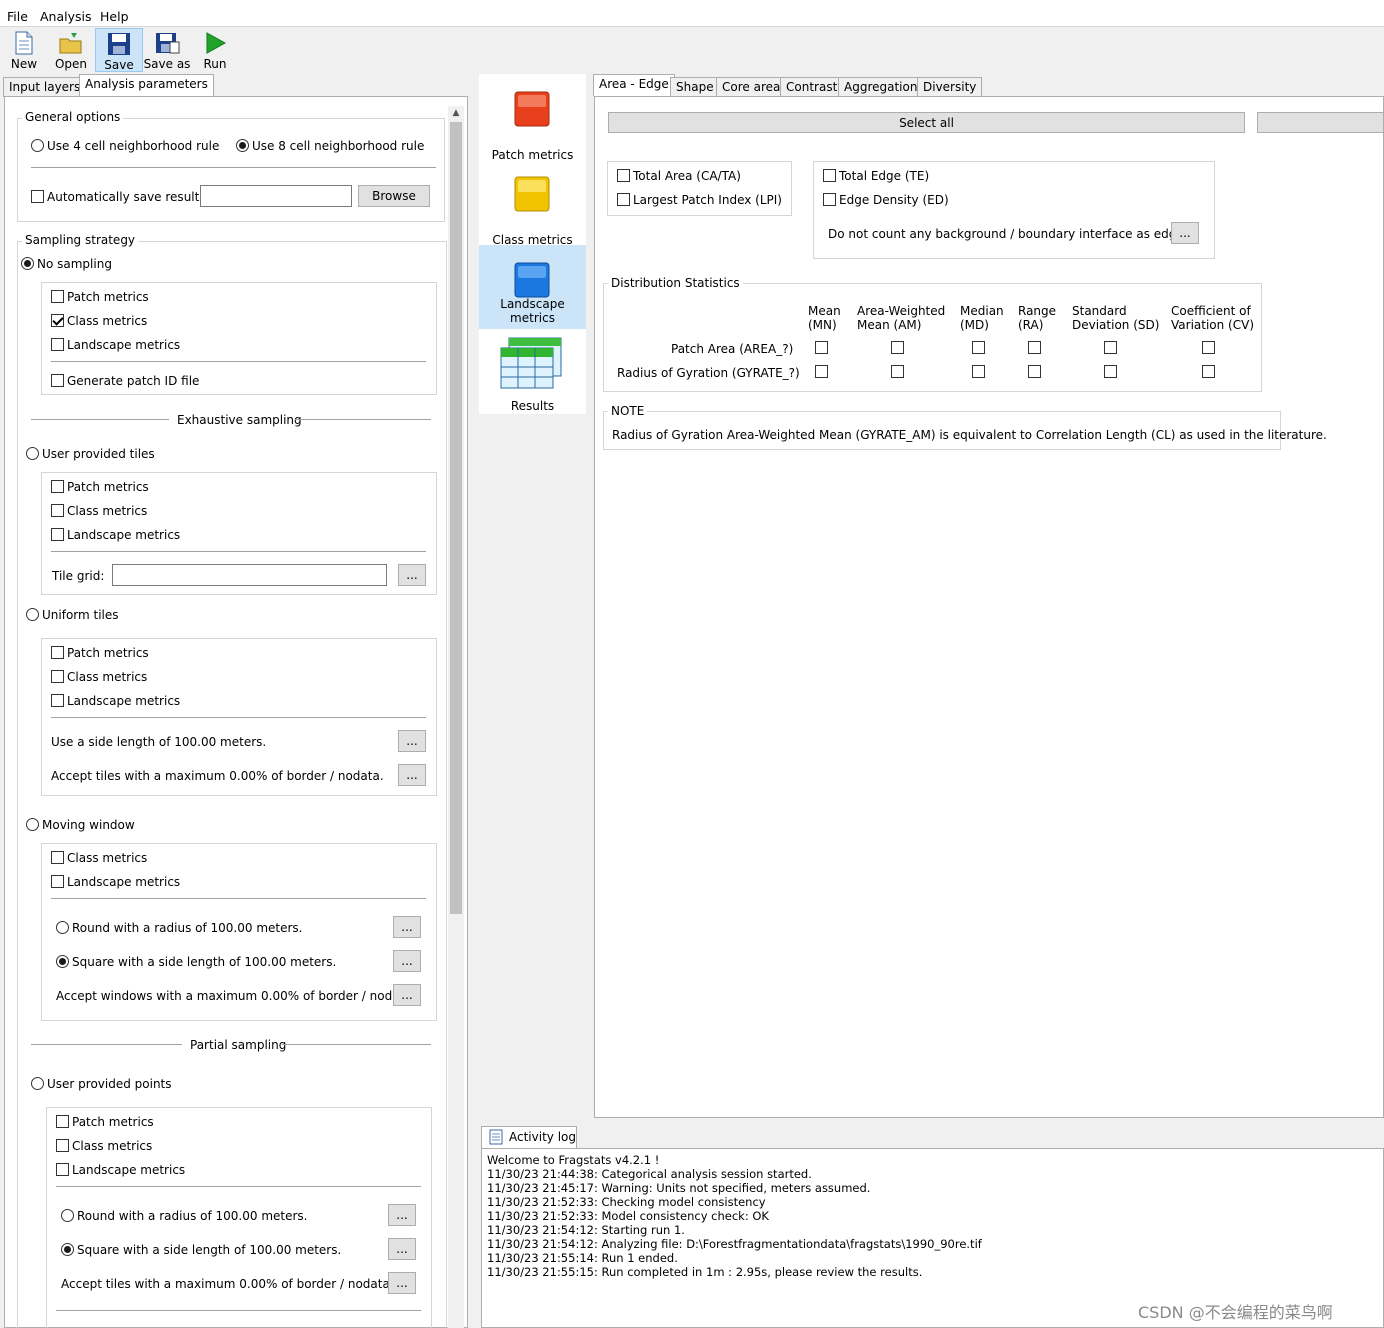 This screenshot has width=1384, height=1328. Describe the element at coordinates (71, 50) in the screenshot. I see `open-button: Open` at that location.